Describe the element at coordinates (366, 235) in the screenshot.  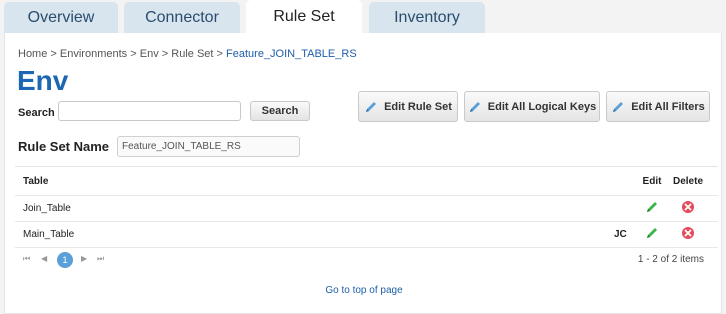
I see `table-row: Main_Table JC` at that location.